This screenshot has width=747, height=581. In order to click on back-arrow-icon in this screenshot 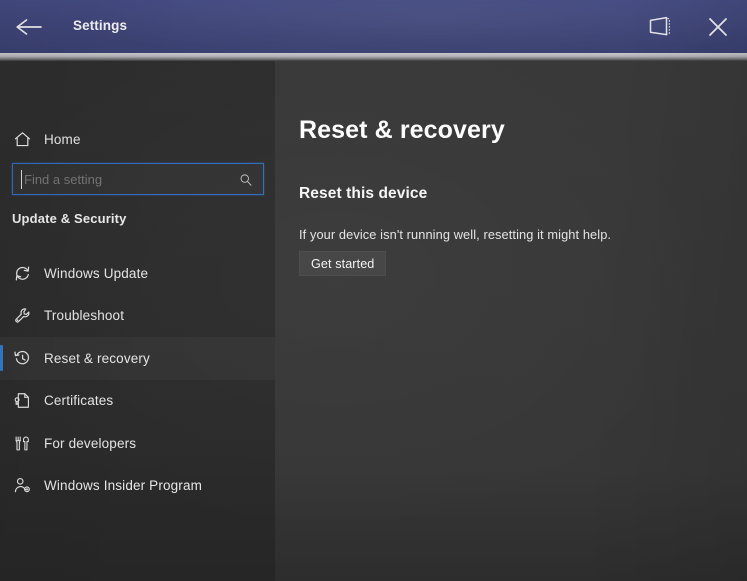, I will do `click(29, 27)`.